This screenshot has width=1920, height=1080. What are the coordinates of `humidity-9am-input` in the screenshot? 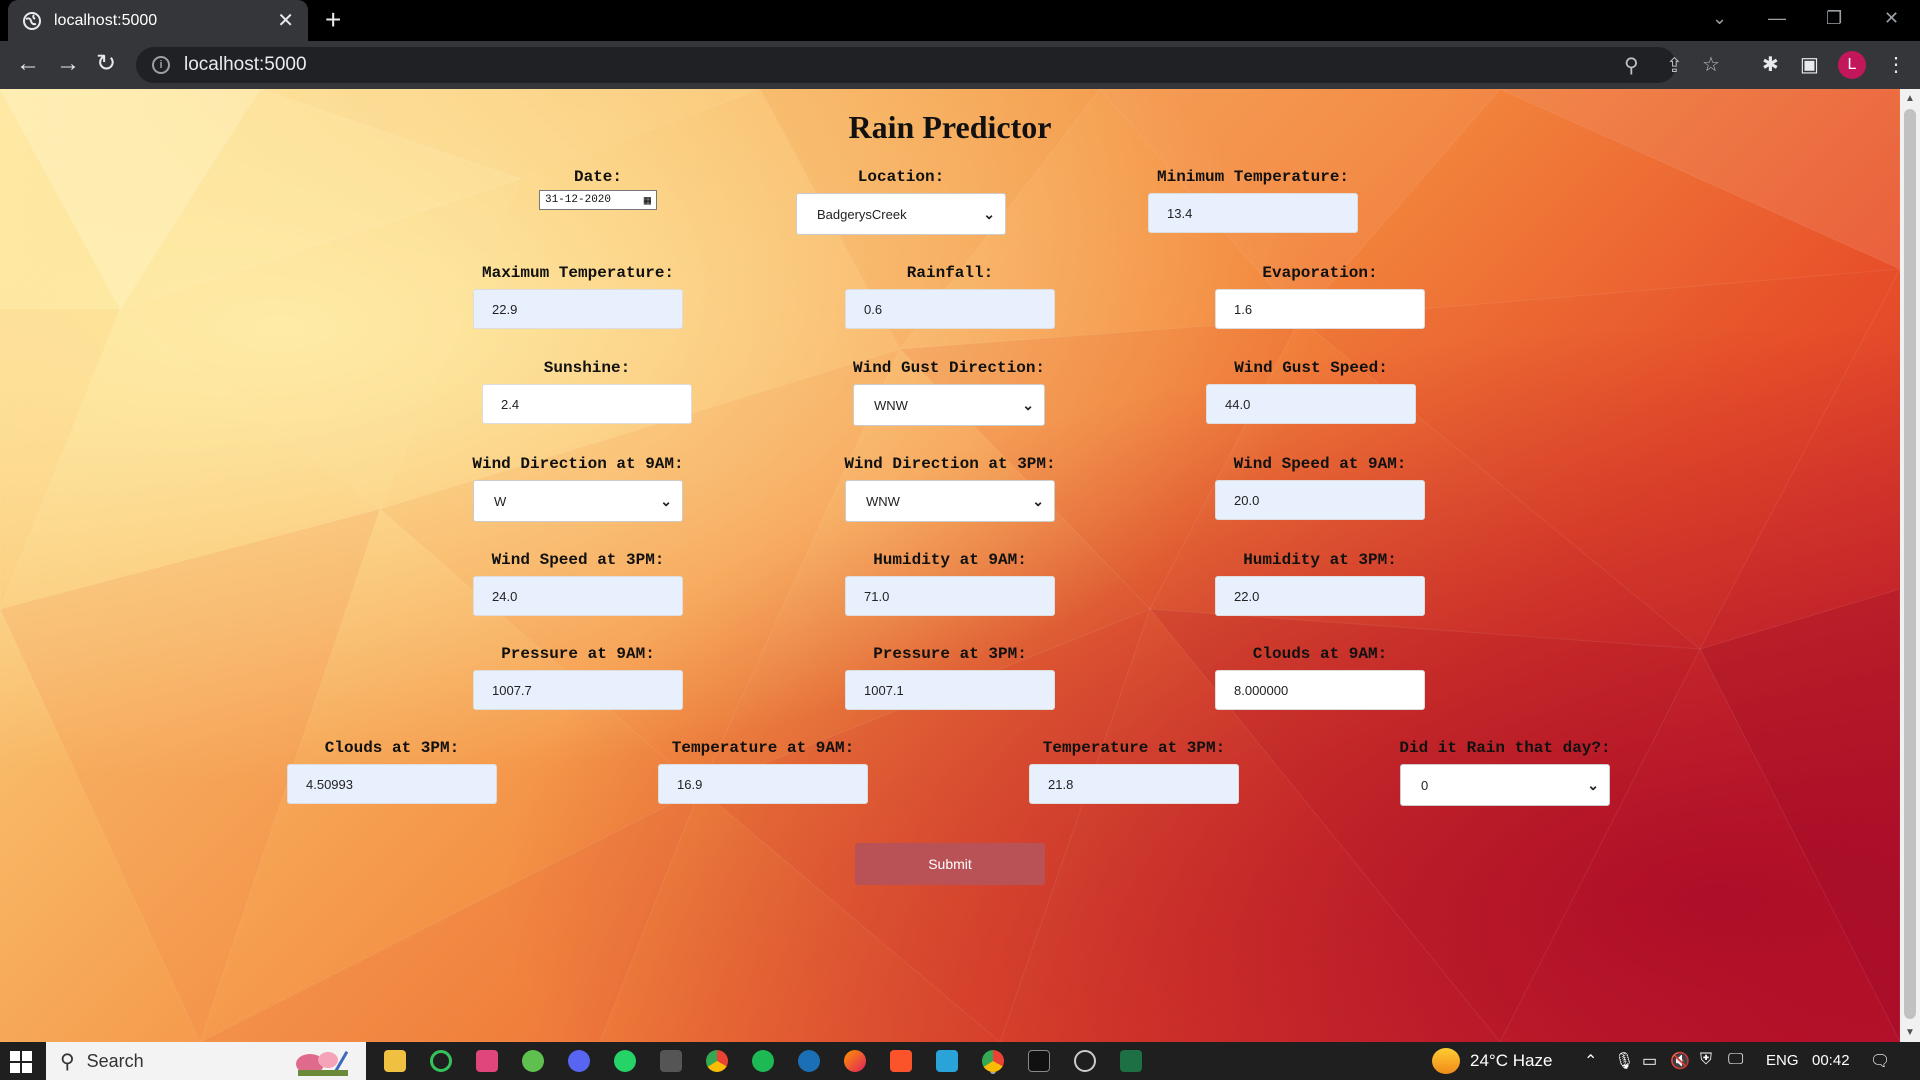 It's located at (950, 596).